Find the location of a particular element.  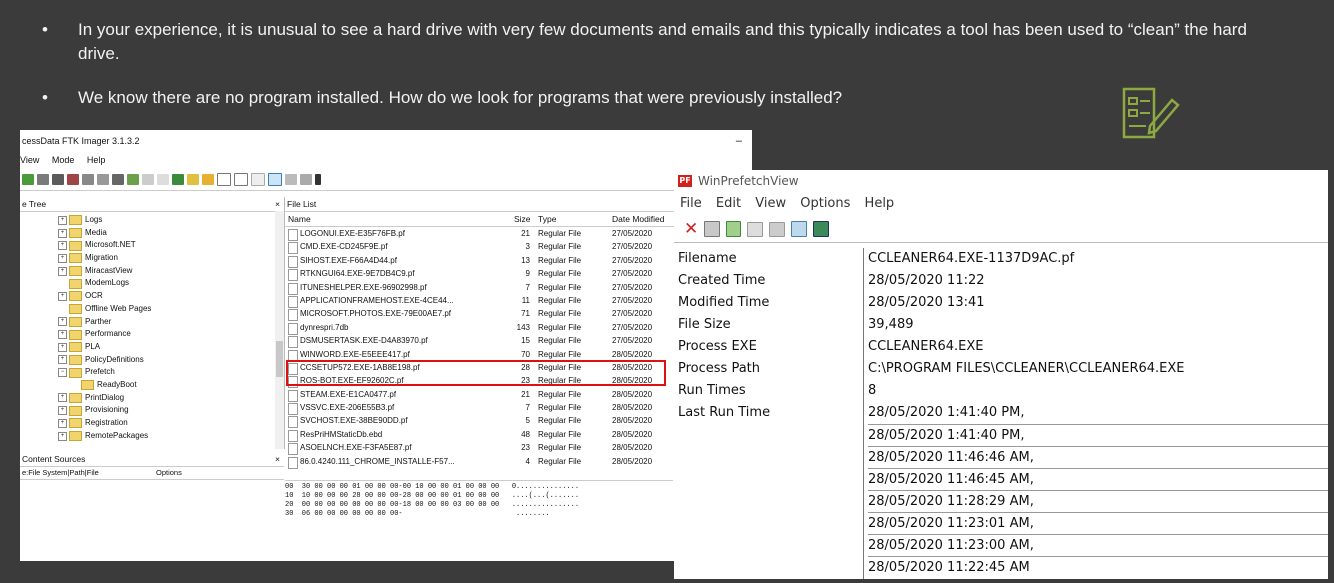

minimize-button: – is located at coordinates (739, 141).